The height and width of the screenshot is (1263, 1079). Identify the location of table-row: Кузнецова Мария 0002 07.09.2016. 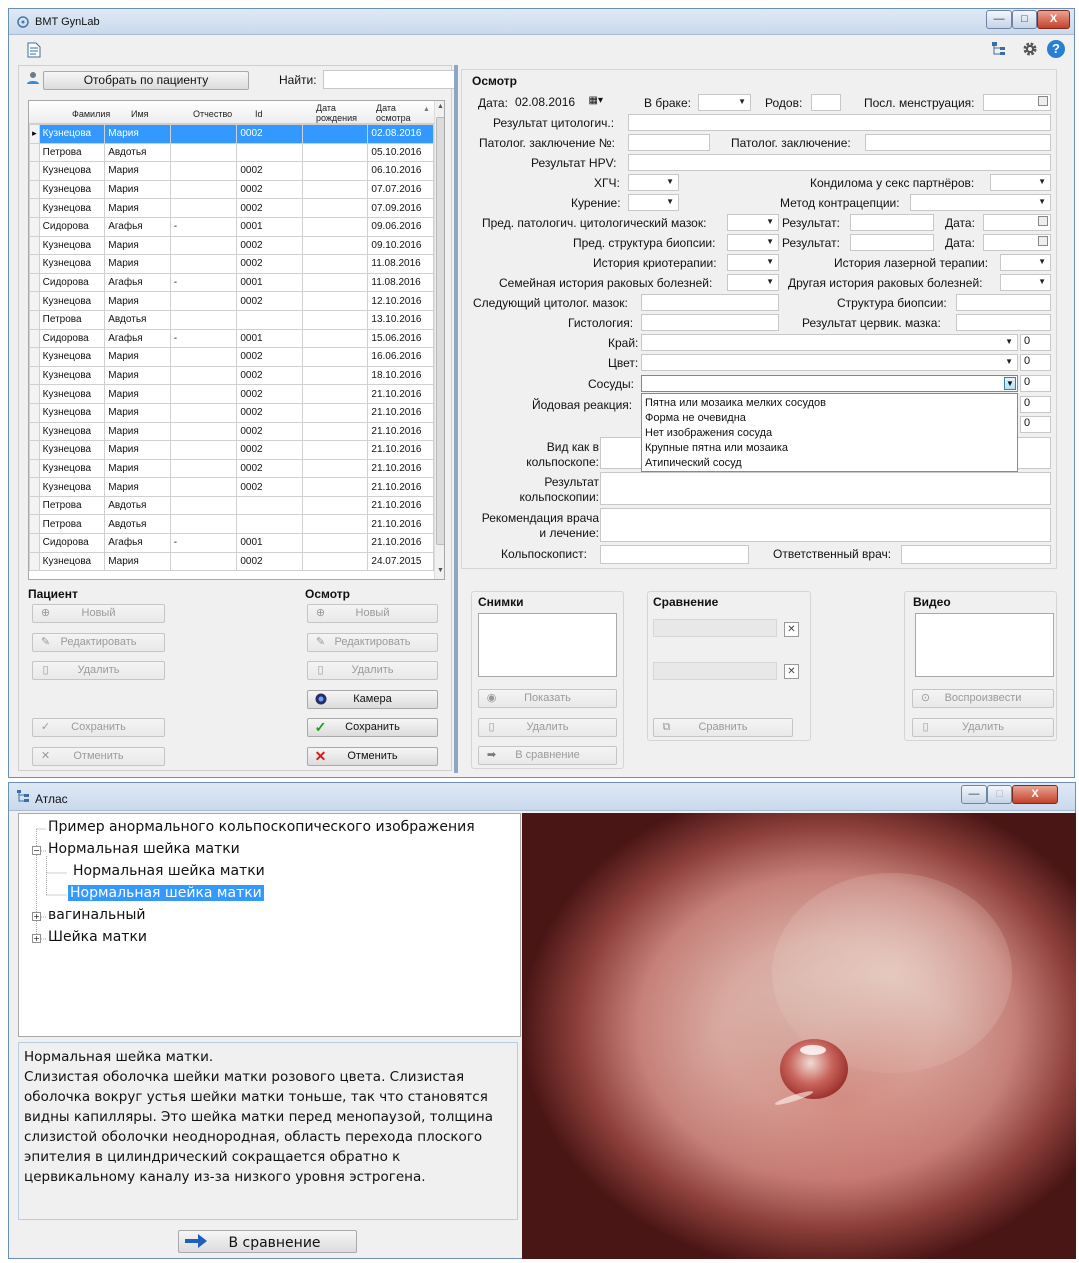
(231, 208).